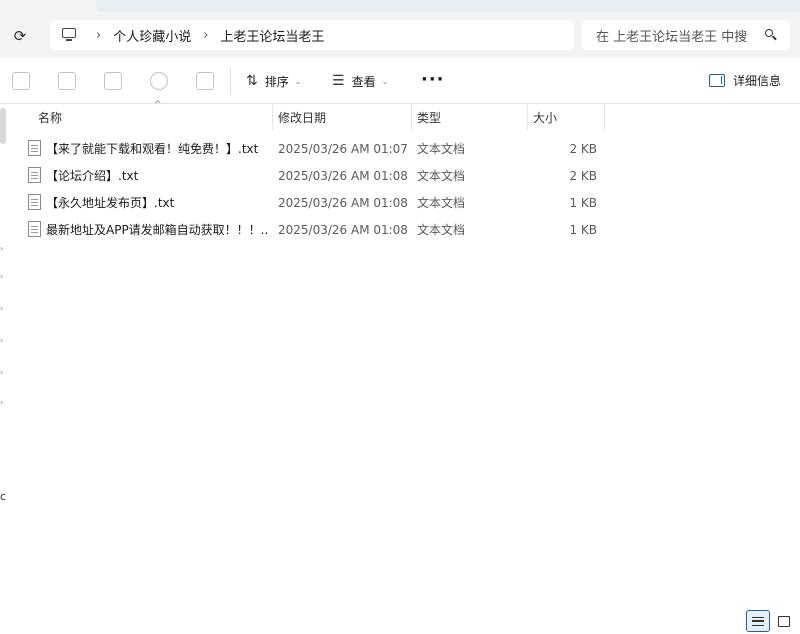  Describe the element at coordinates (110, 203) in the screenshot. I see `file-name: 【永久地址发布页】.txt` at that location.